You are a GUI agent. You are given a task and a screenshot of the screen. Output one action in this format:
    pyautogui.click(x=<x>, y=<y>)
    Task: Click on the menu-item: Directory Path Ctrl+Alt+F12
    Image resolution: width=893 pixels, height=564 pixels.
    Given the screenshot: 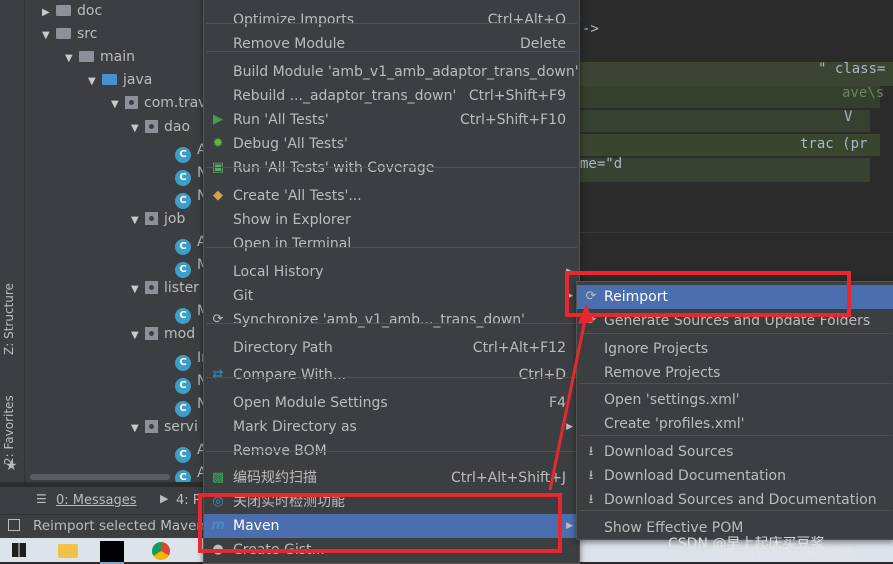 What is the action you would take?
    pyautogui.click(x=391, y=348)
    